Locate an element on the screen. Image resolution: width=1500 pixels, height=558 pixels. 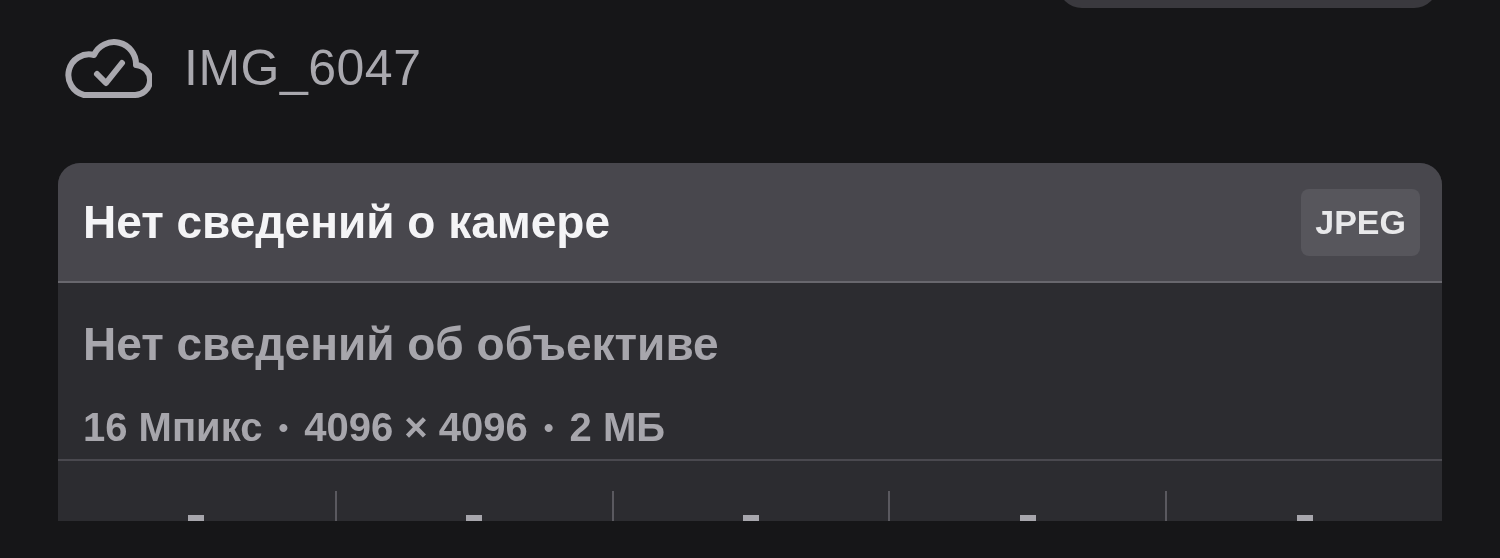
camera-info: Нет сведений о камере is located at coordinates (347, 222).